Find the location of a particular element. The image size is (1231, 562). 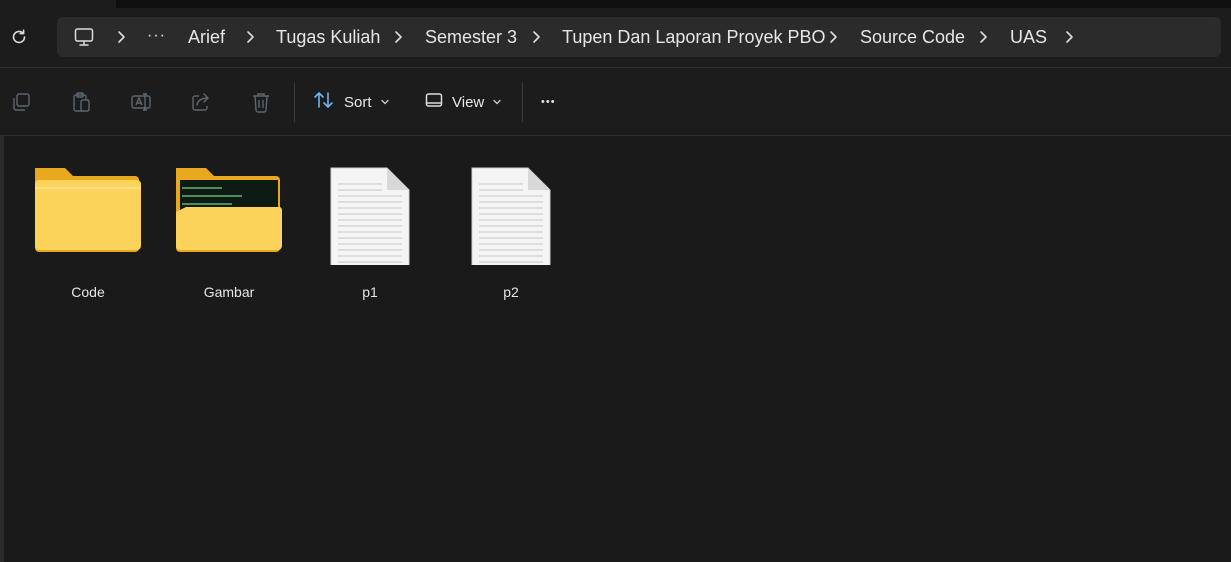

sort-icon is located at coordinates (324, 102).